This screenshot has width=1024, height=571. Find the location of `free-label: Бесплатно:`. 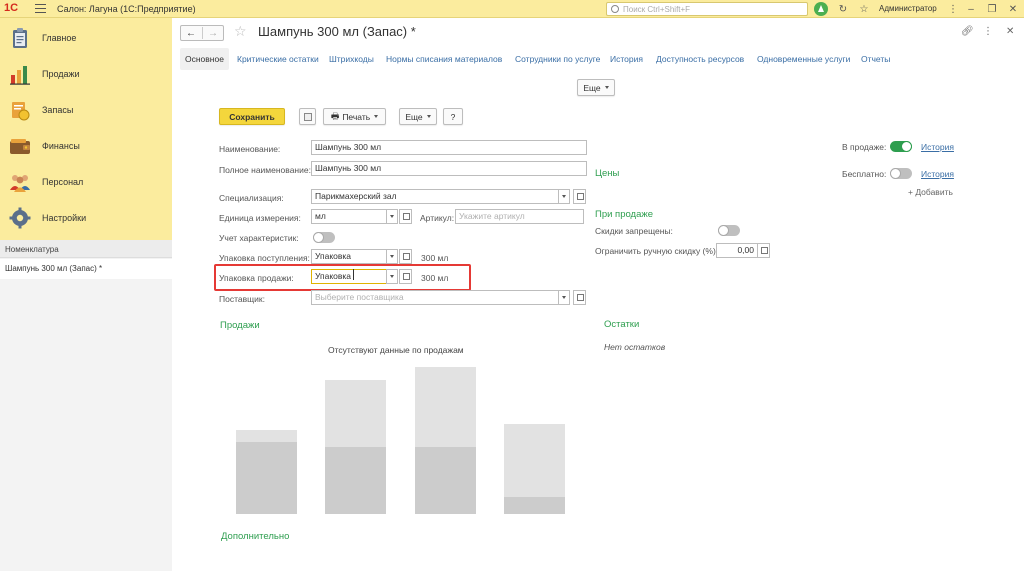

free-label: Бесплатно: is located at coordinates (864, 174).